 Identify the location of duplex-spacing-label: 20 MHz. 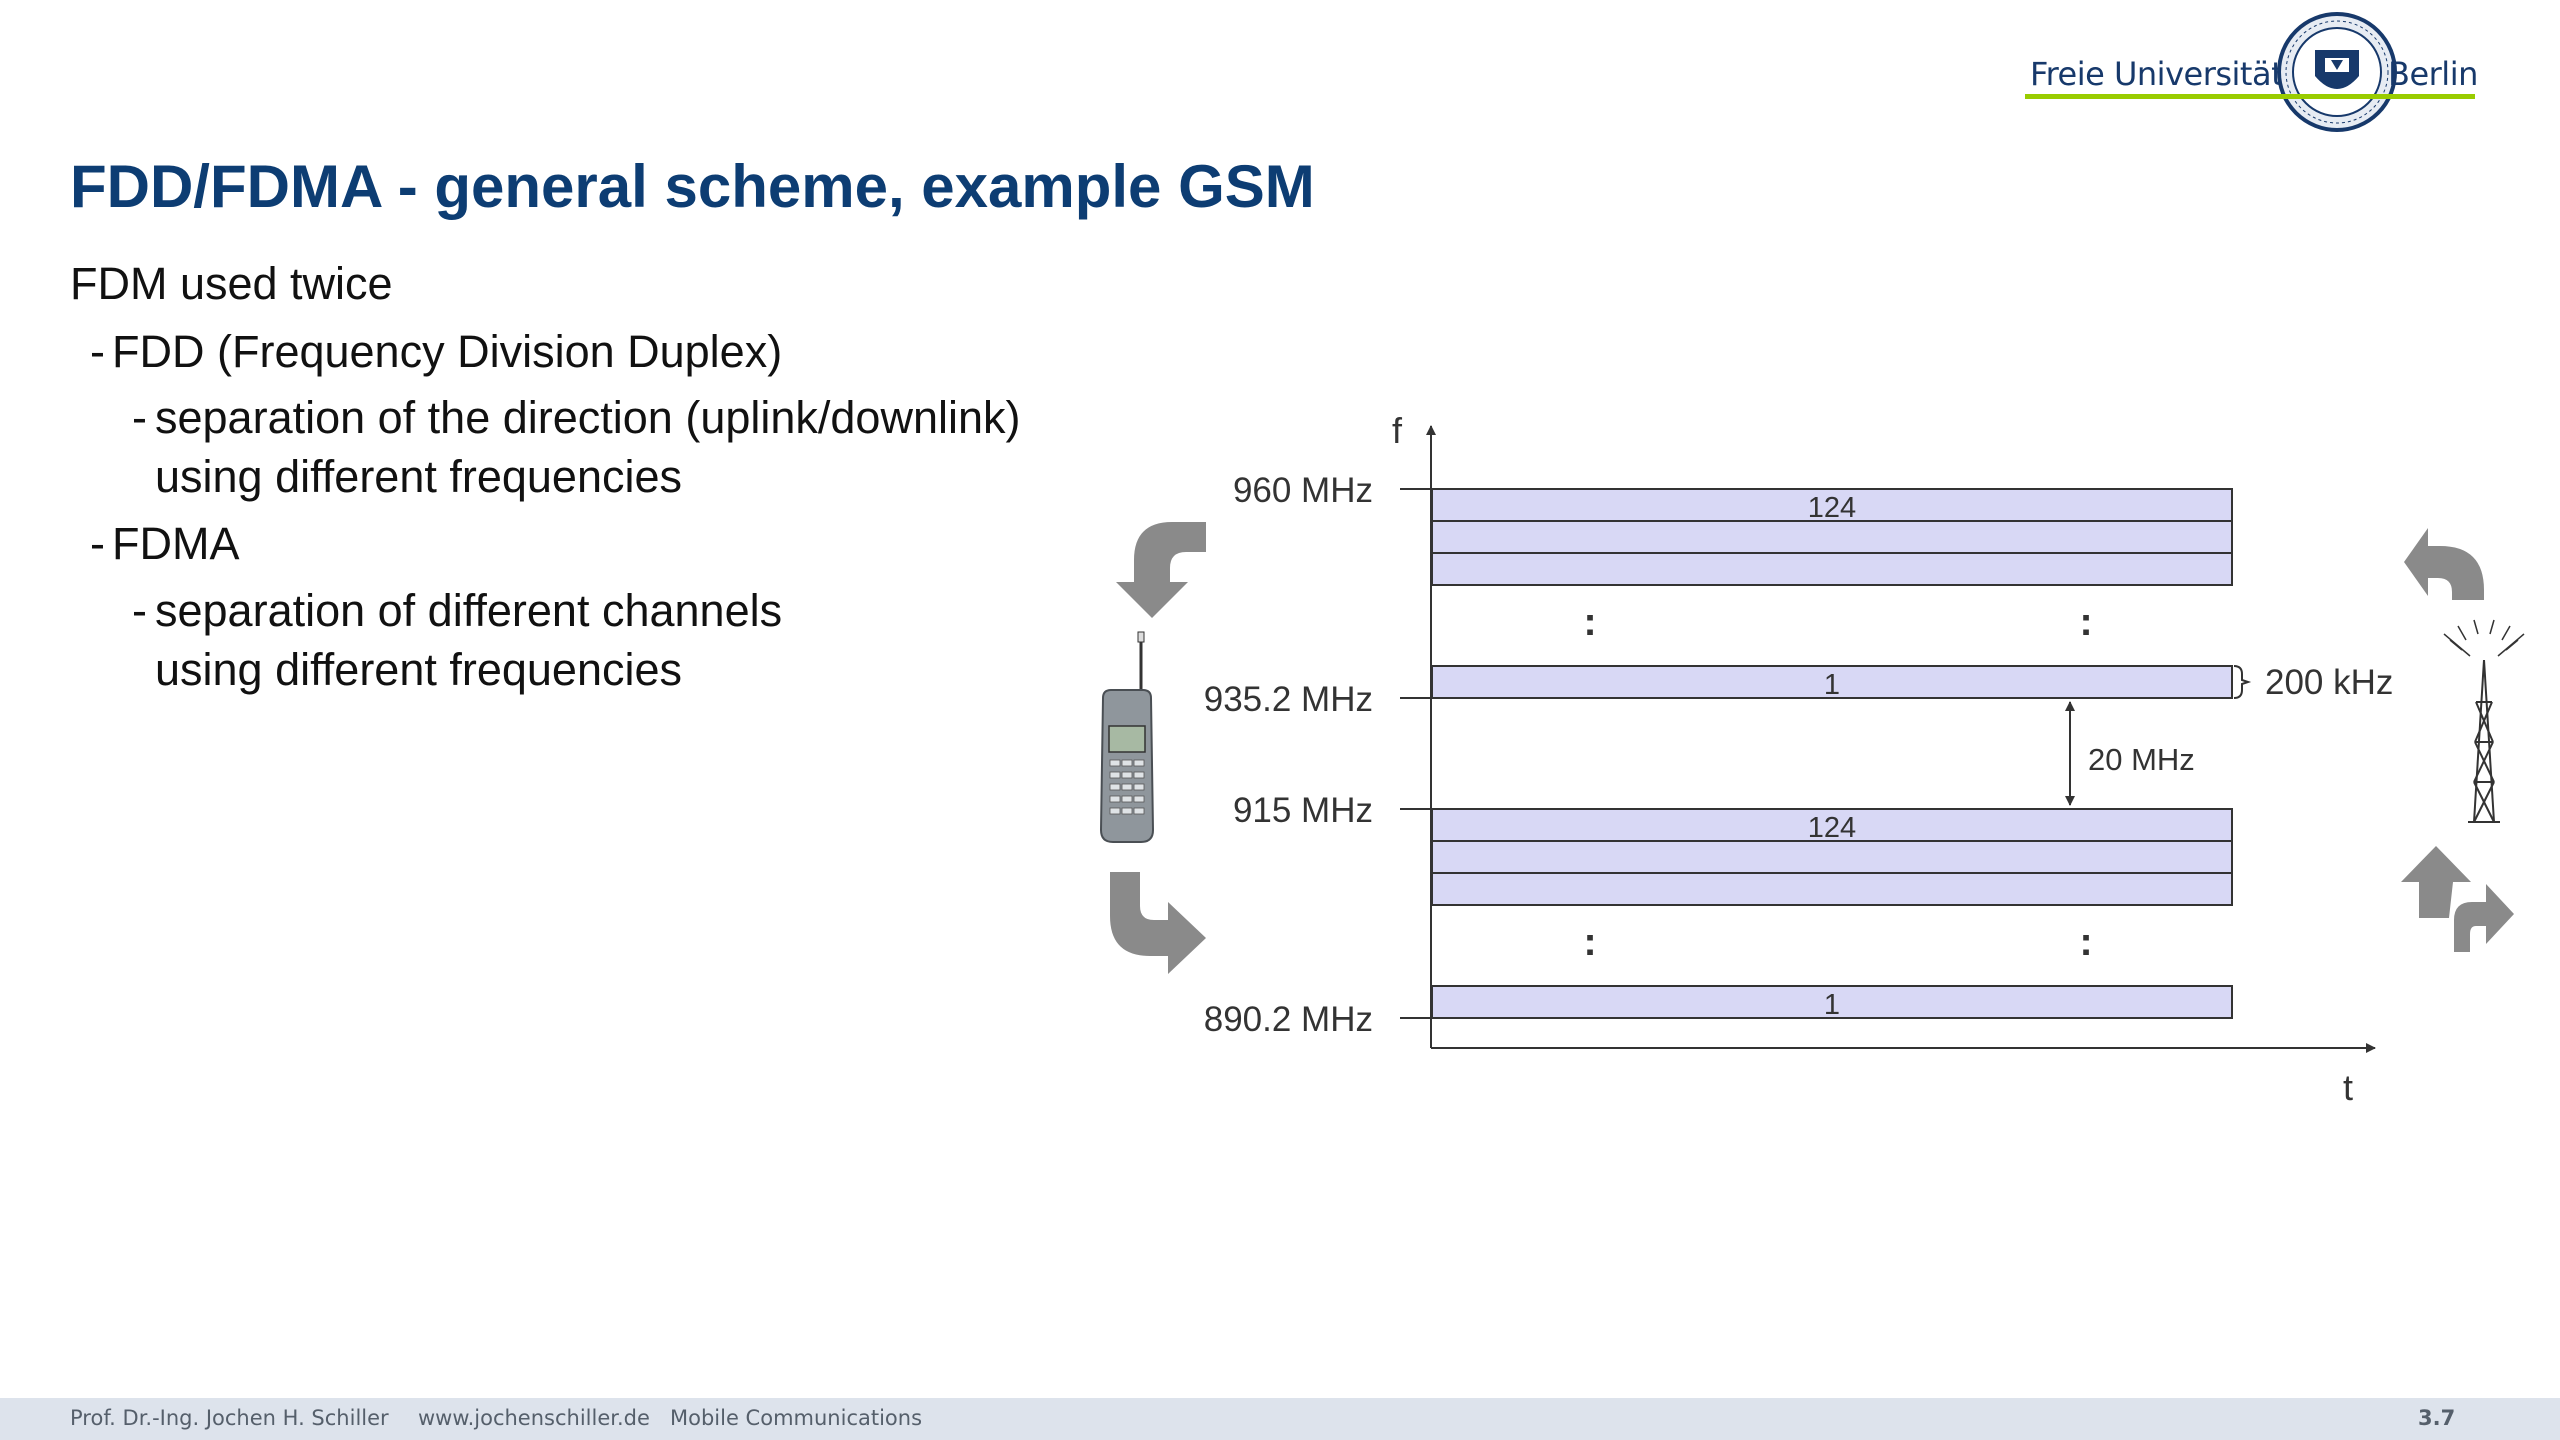
(2141, 759).